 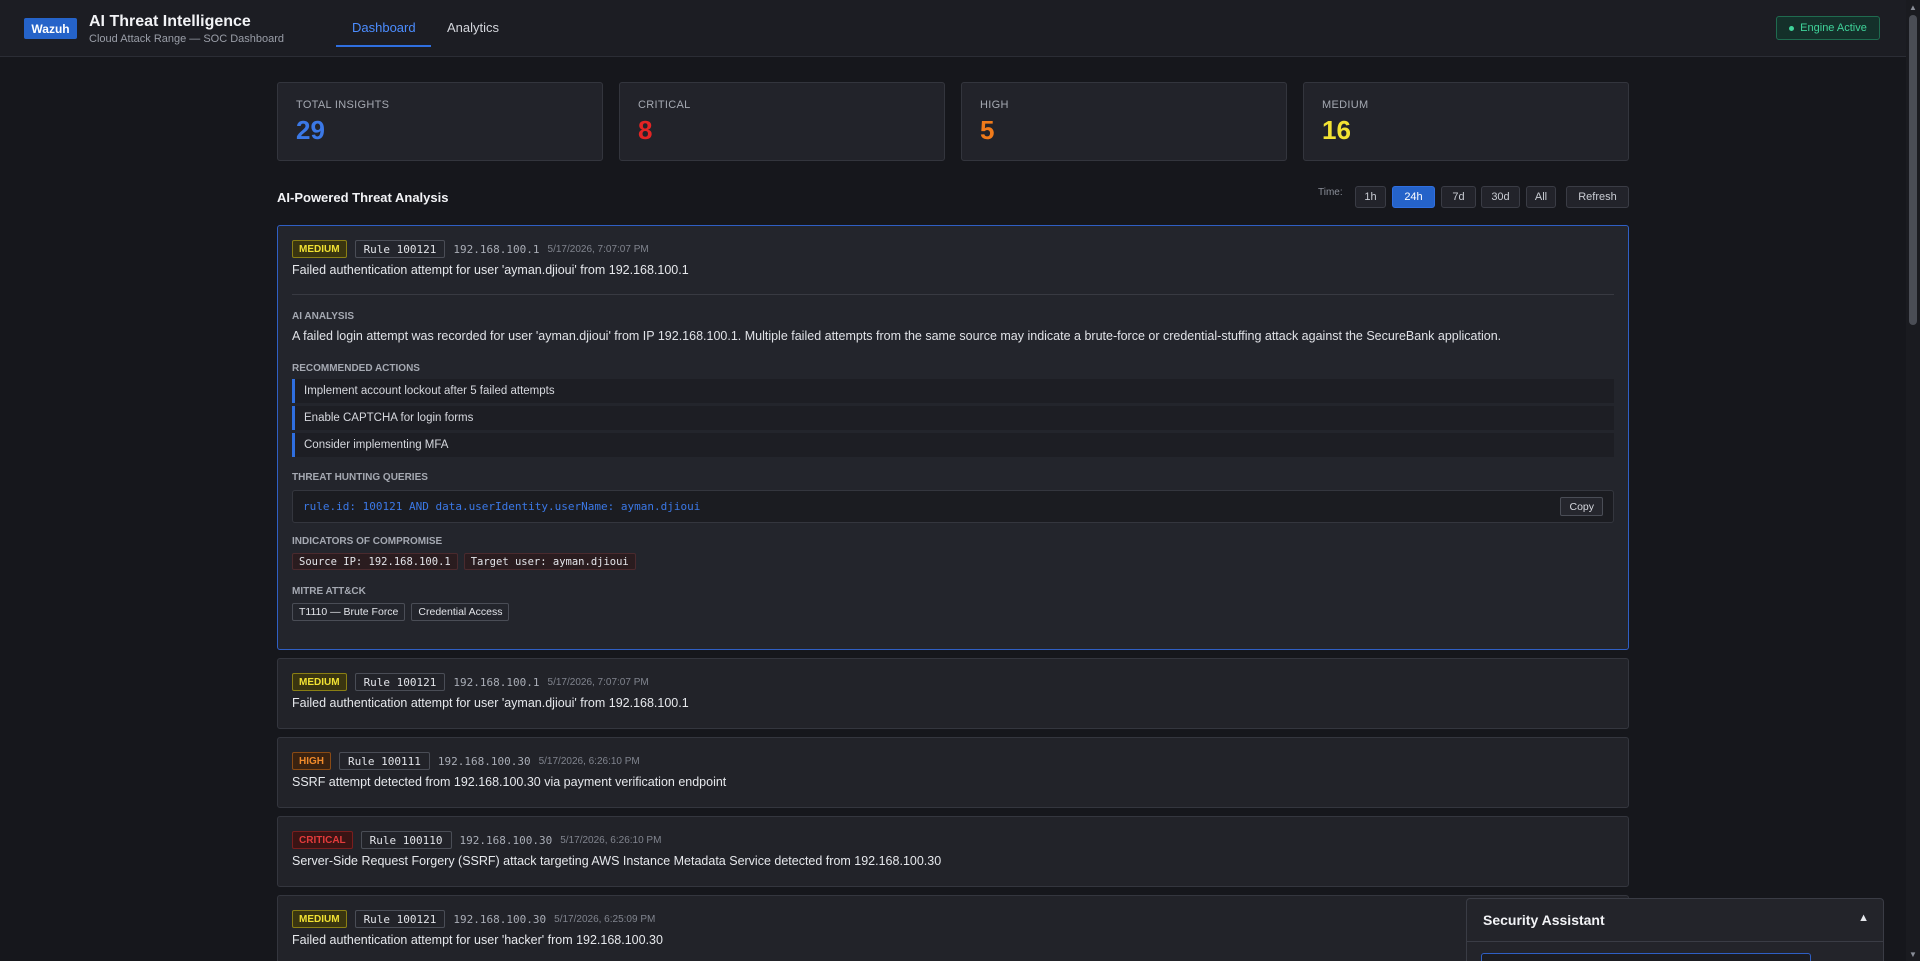 What do you see at coordinates (1466, 121) in the screenshot?
I see `stat-card-medium: Medium 16` at bounding box center [1466, 121].